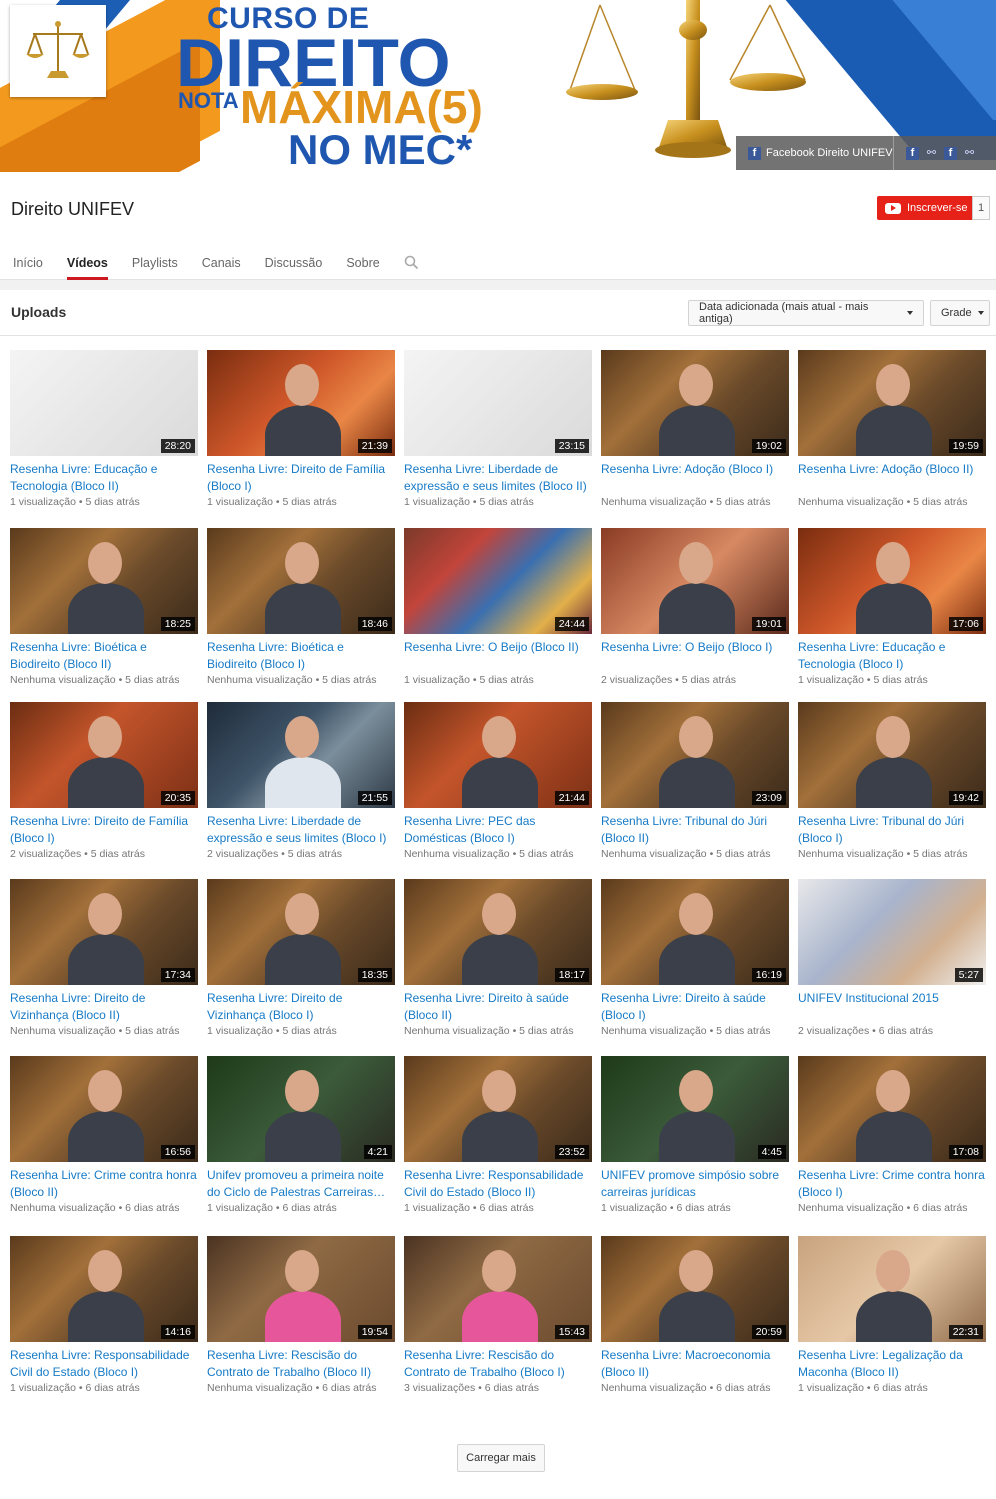 The width and height of the screenshot is (996, 1499). What do you see at coordinates (892, 581) in the screenshot?
I see `video-thumbnail: 17:06` at bounding box center [892, 581].